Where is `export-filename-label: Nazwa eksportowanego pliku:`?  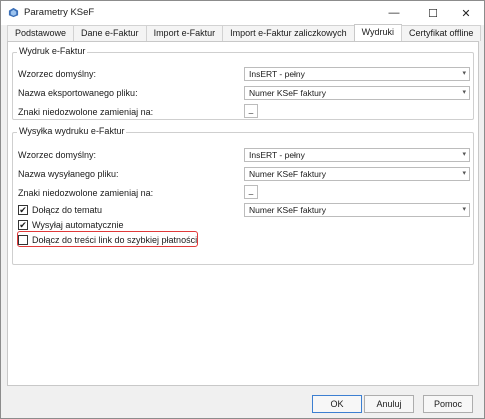 export-filename-label: Nazwa eksportowanego pliku: is located at coordinates (78, 93).